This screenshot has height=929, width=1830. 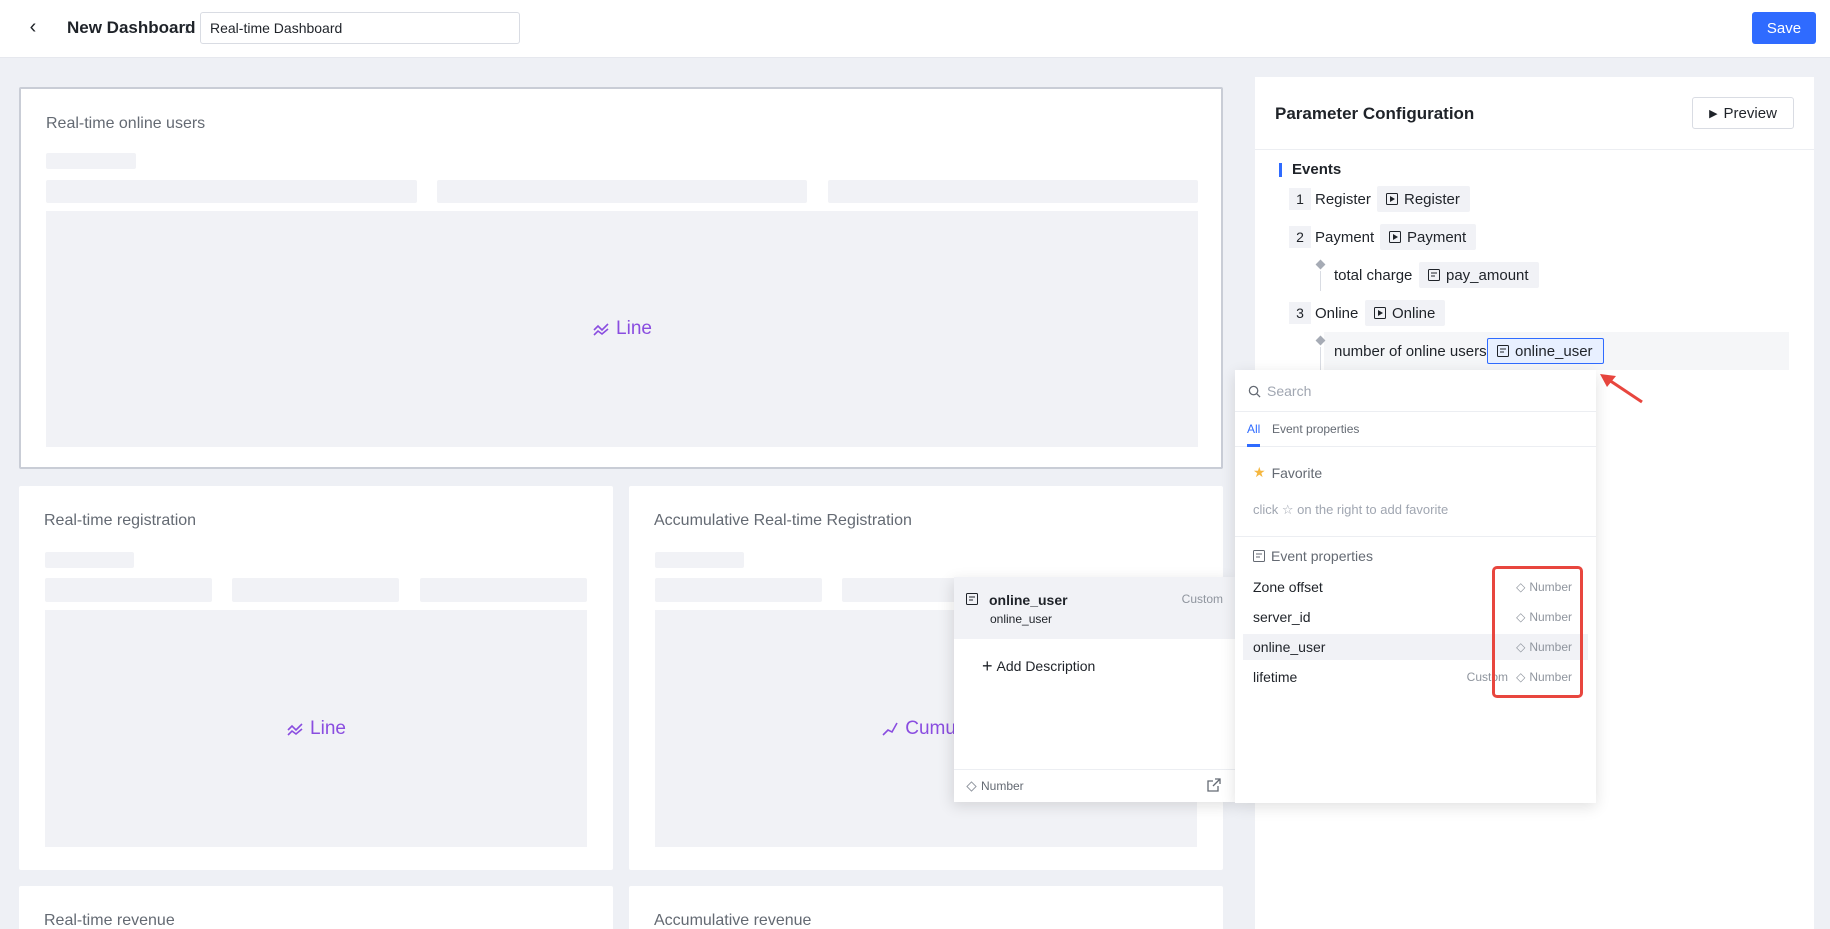 I want to click on title-colon: :, so click(x=186, y=27).